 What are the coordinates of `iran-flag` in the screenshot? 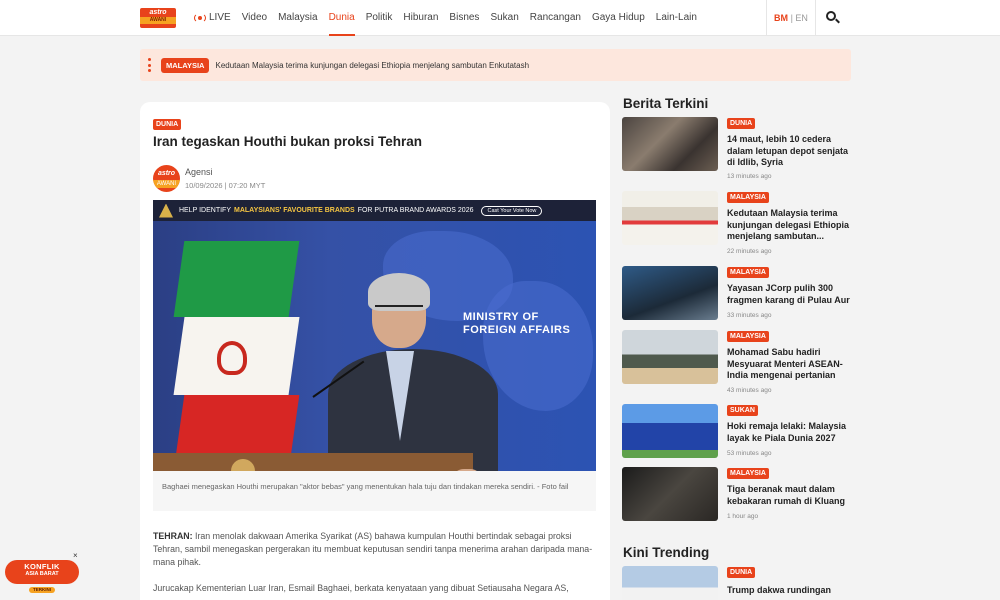 It's located at (236, 356).